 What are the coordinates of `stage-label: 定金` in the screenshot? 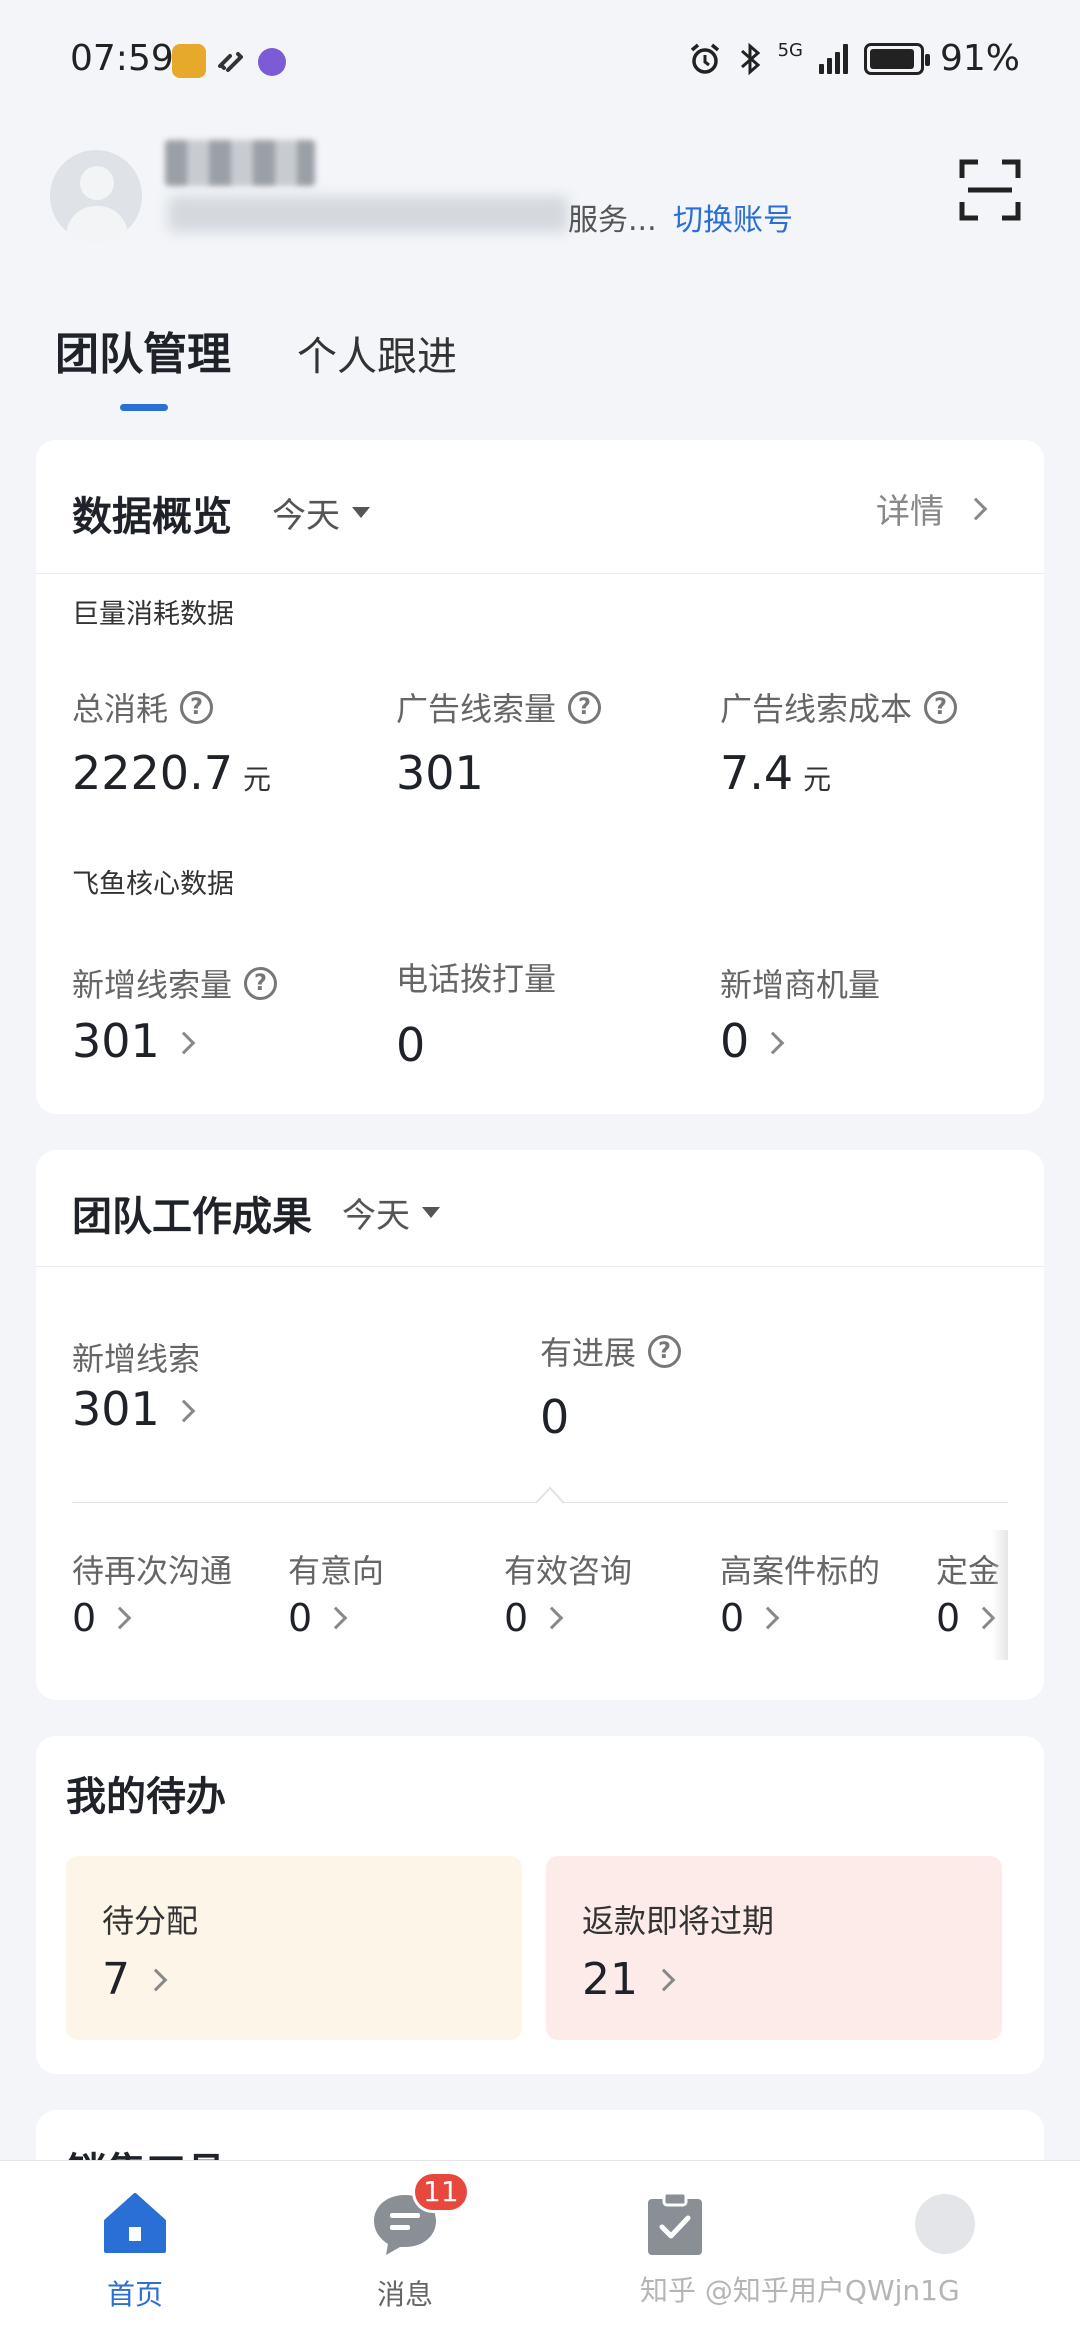 It's located at (968, 1571).